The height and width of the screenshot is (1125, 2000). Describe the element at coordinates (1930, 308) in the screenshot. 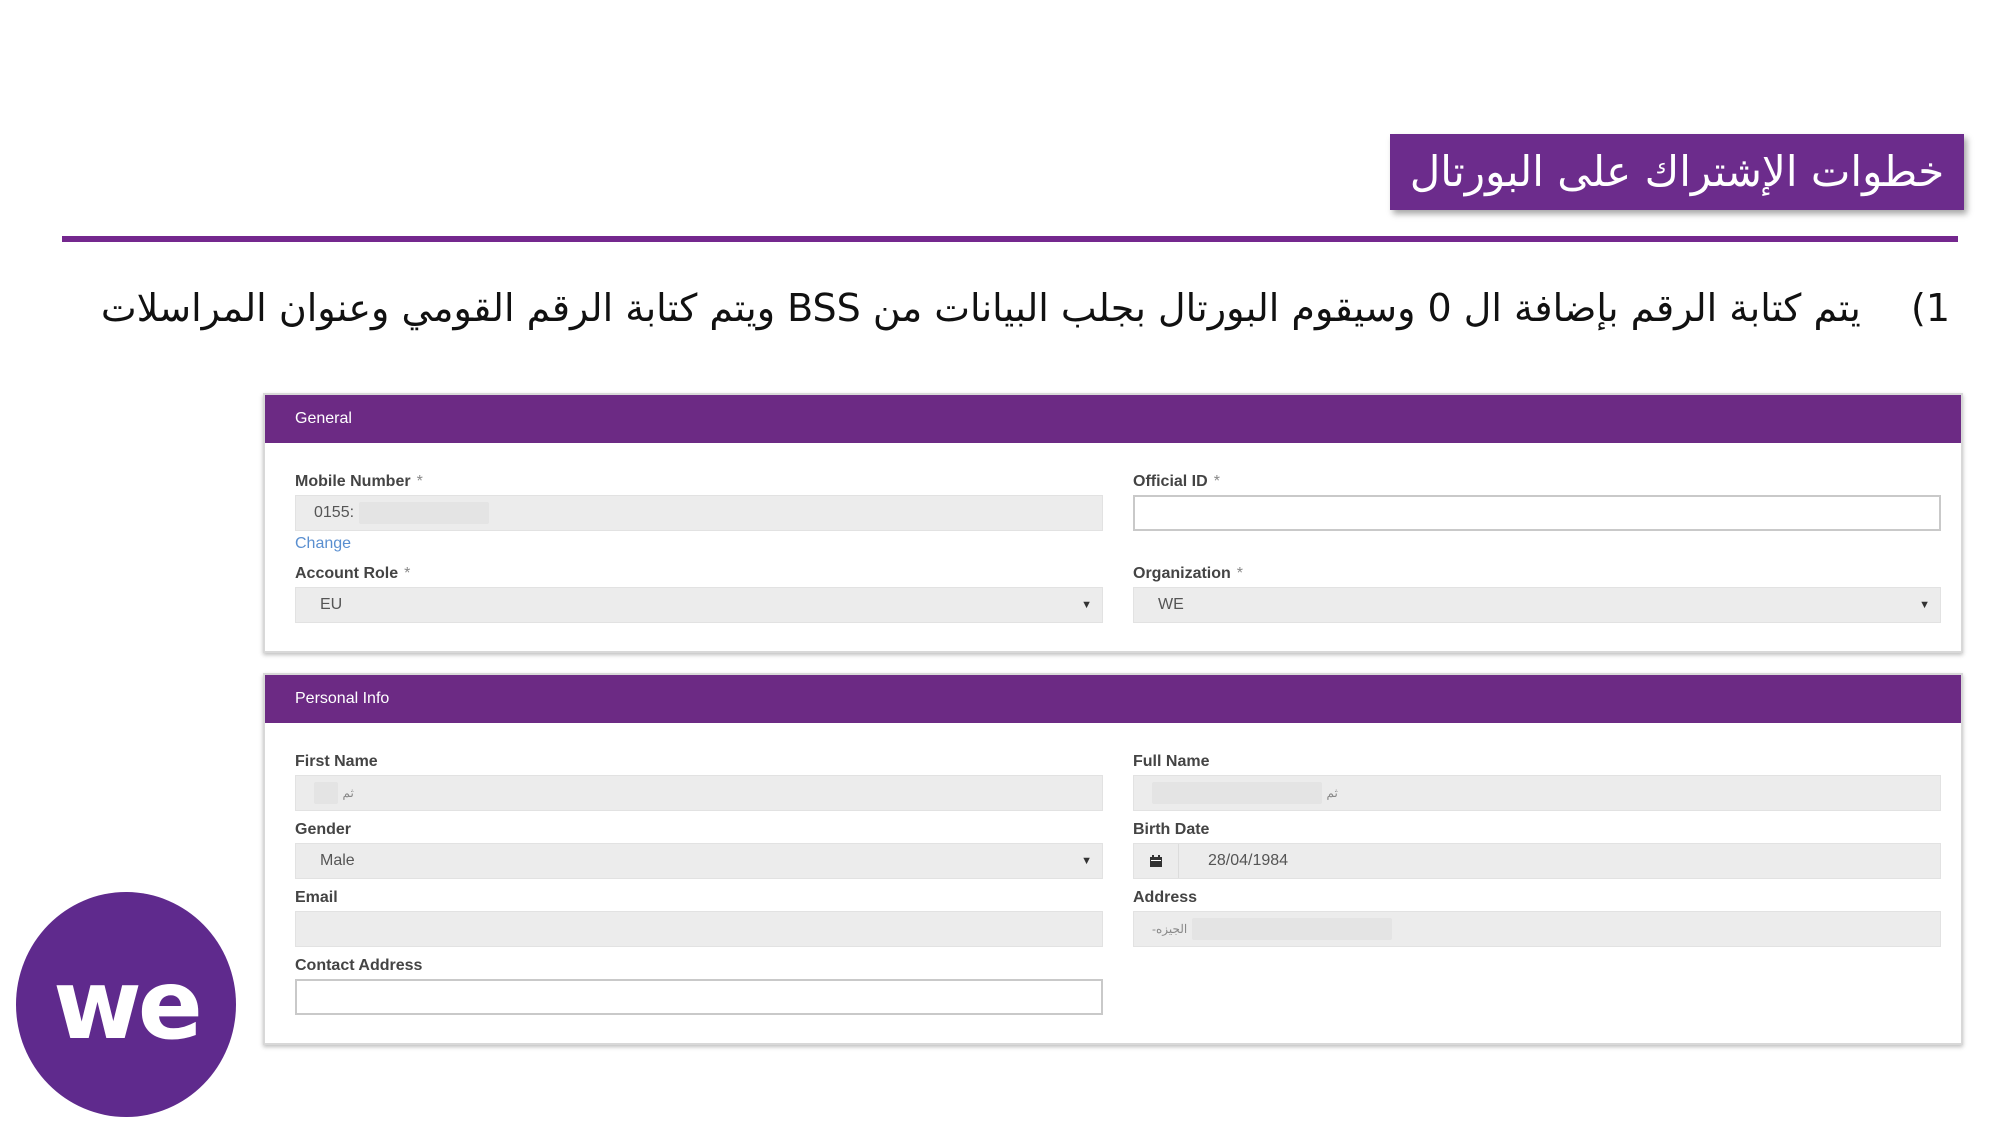

I see `step-number: 1)` at that location.